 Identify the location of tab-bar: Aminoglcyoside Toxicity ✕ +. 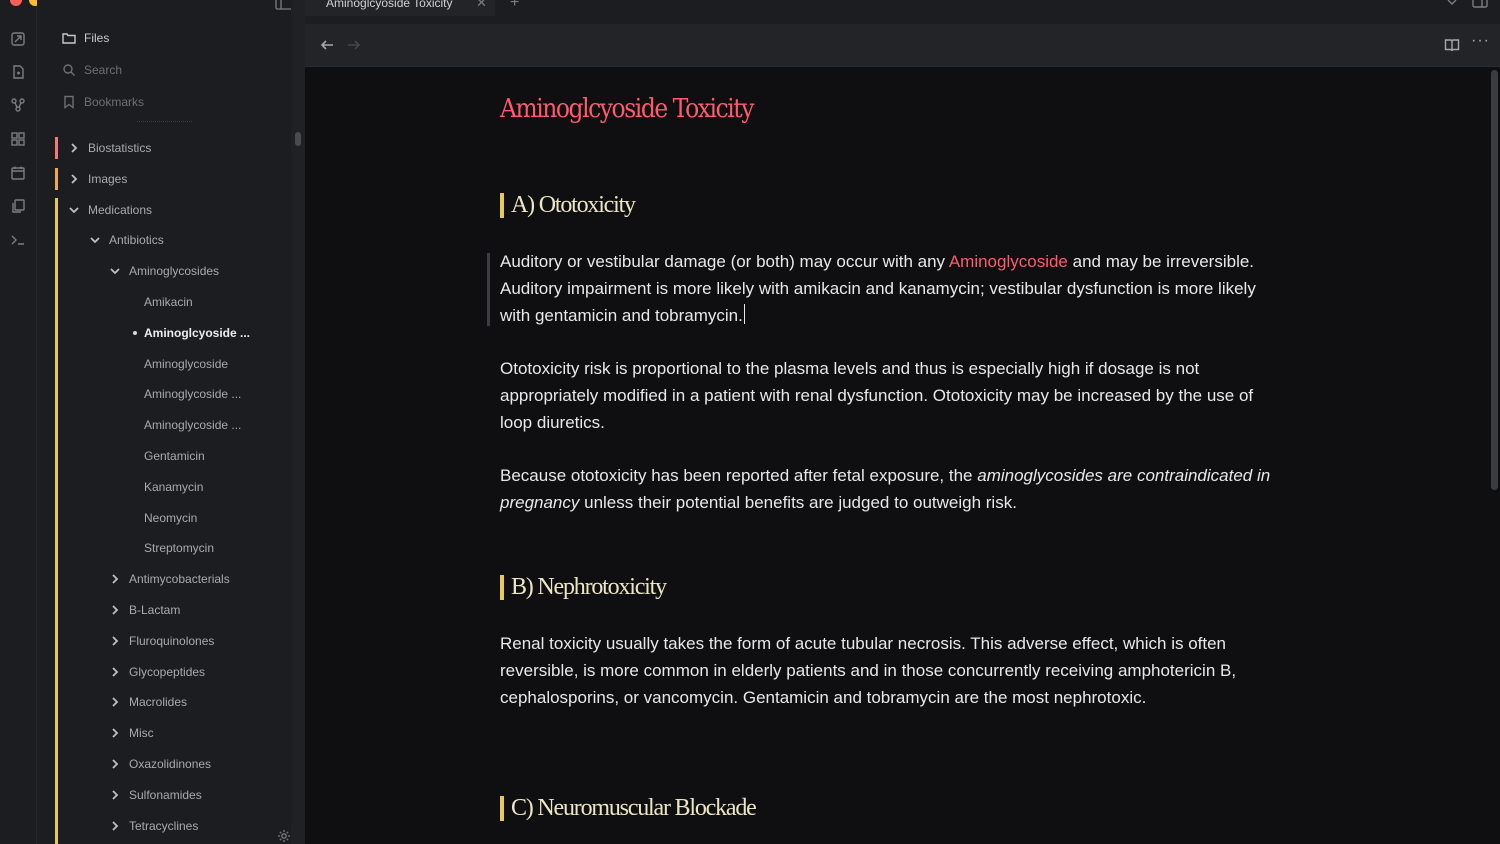
(902, 12).